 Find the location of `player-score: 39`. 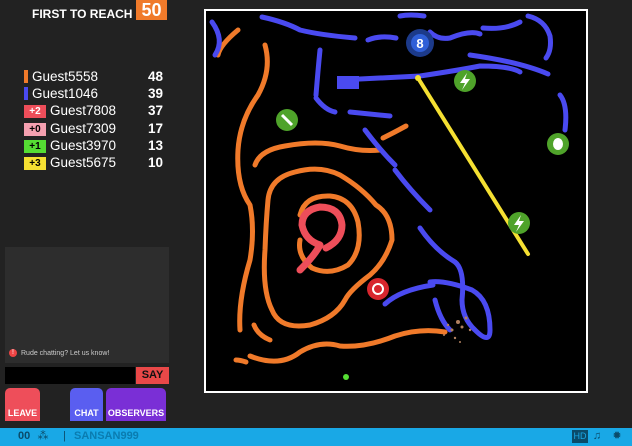

player-score: 39 is located at coordinates (155, 94).